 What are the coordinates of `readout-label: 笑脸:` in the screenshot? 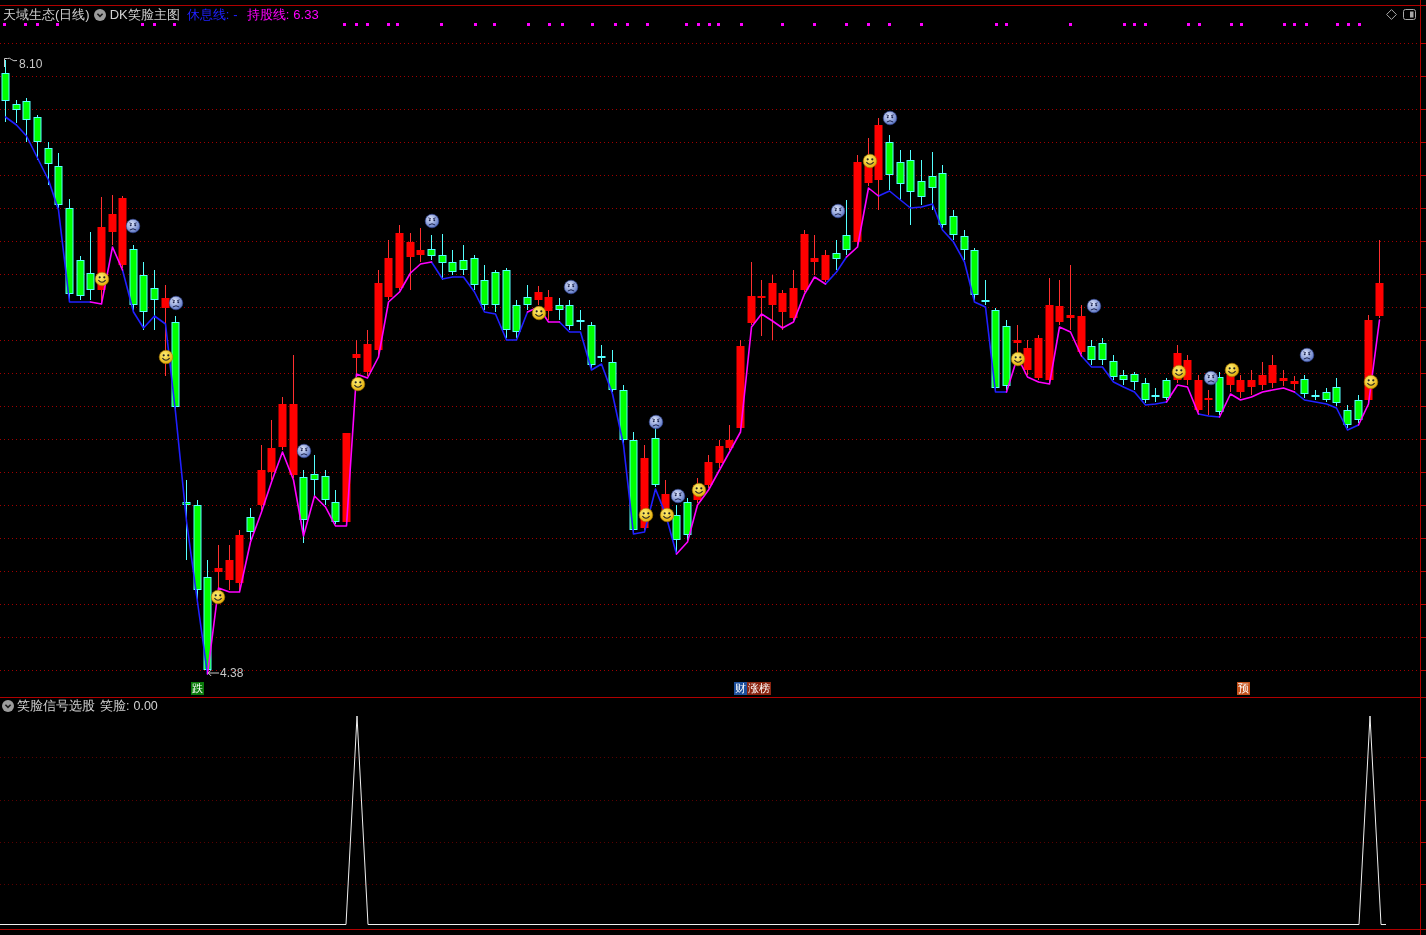 It's located at (115, 706).